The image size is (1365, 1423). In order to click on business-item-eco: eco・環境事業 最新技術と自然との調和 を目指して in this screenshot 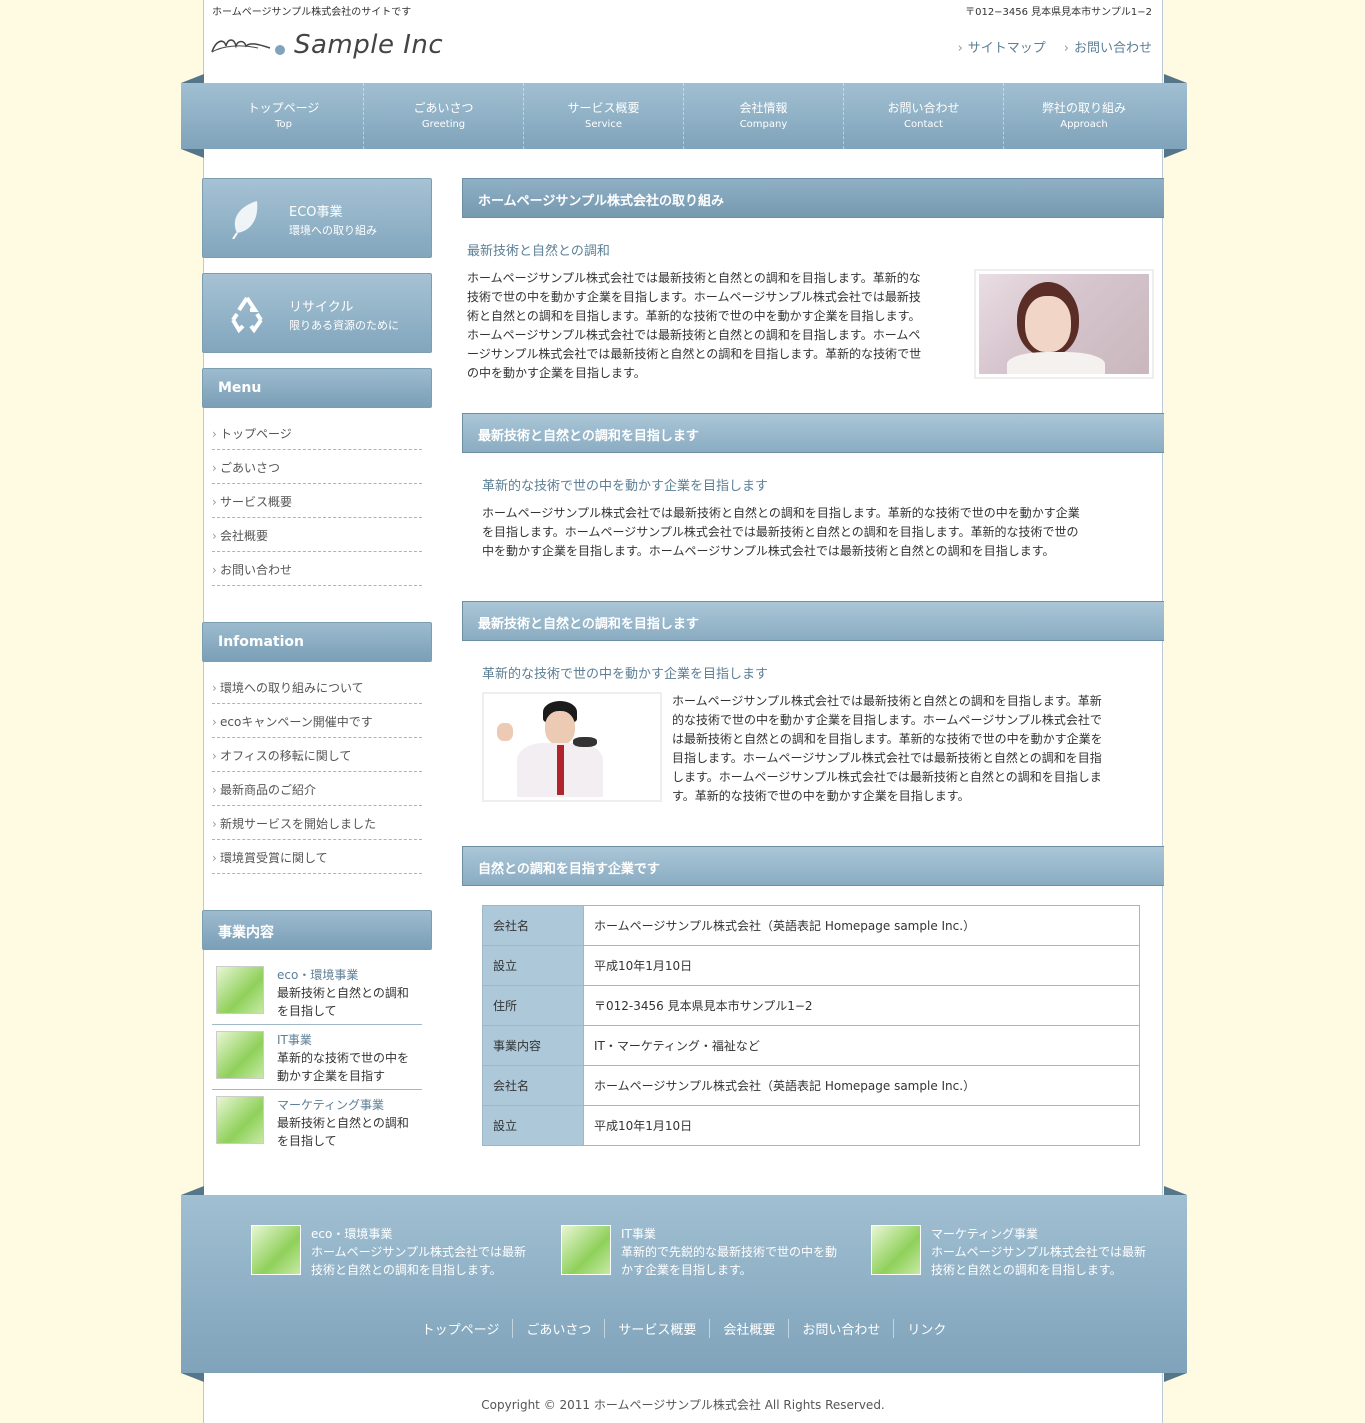, I will do `click(317, 992)`.